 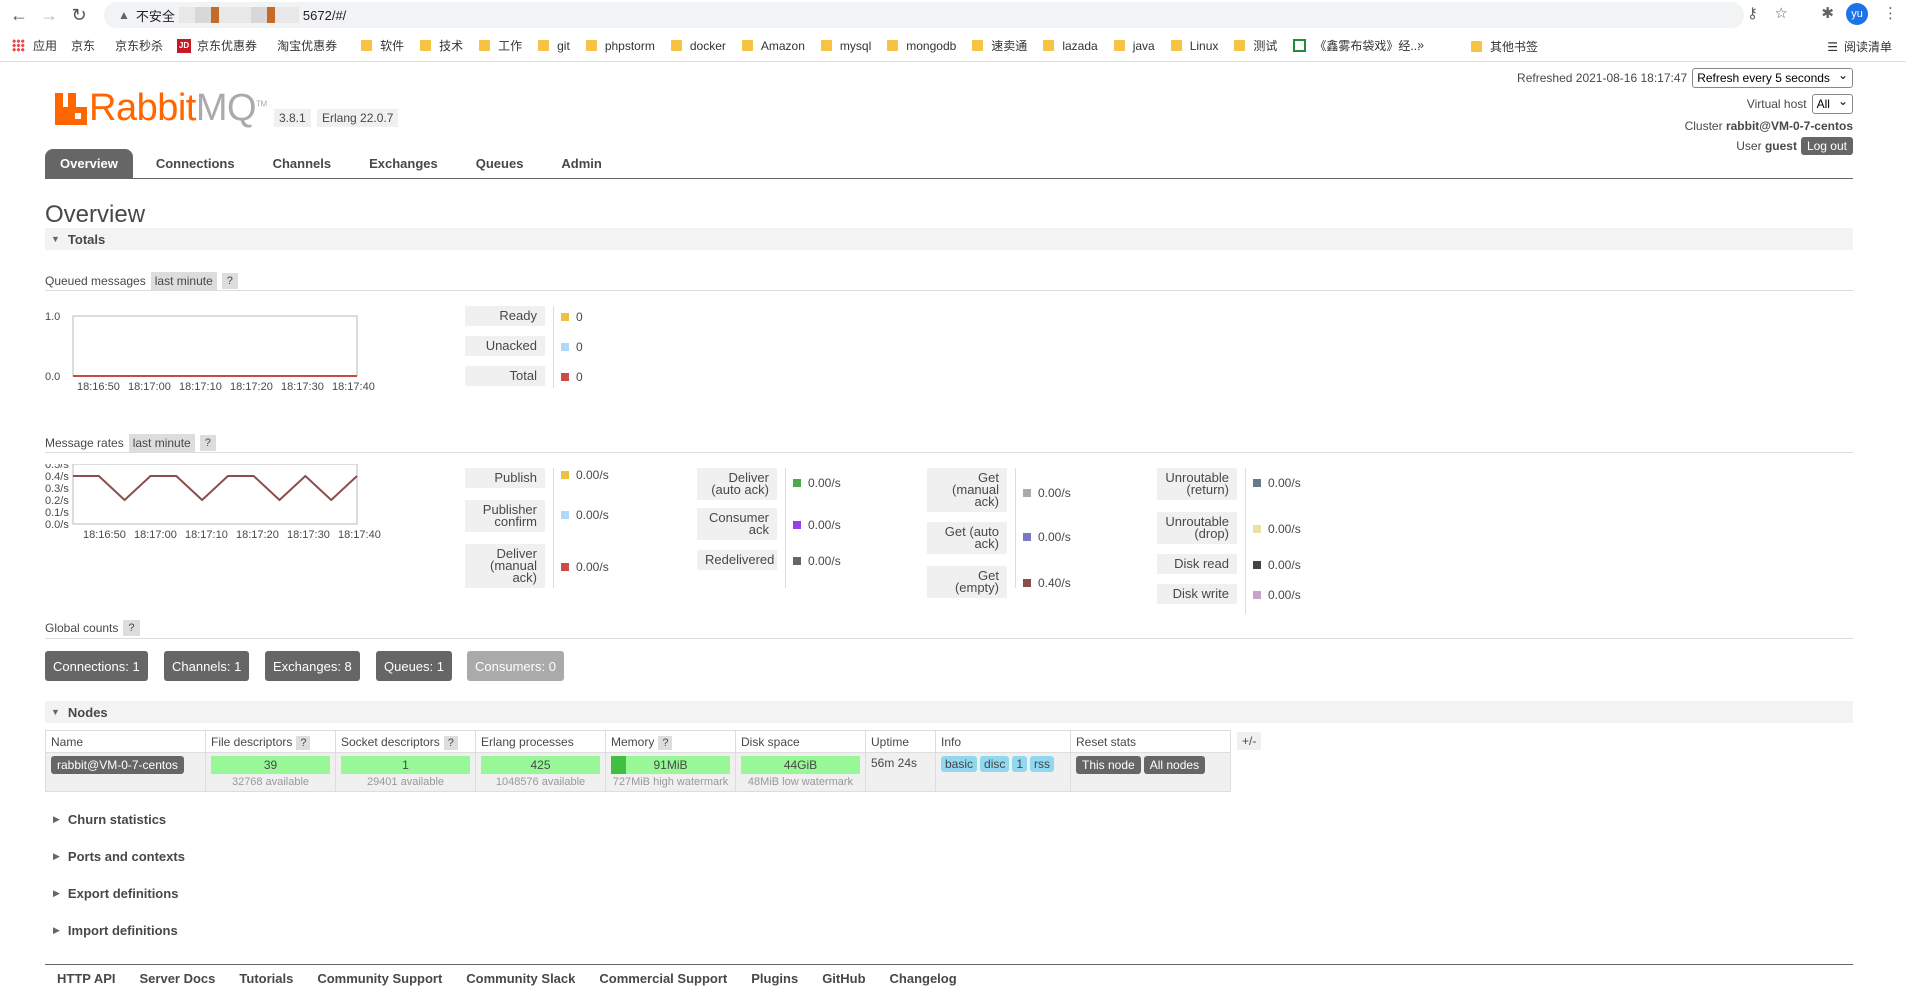 What do you see at coordinates (302, 164) in the screenshot?
I see `tab-channels: Channels` at bounding box center [302, 164].